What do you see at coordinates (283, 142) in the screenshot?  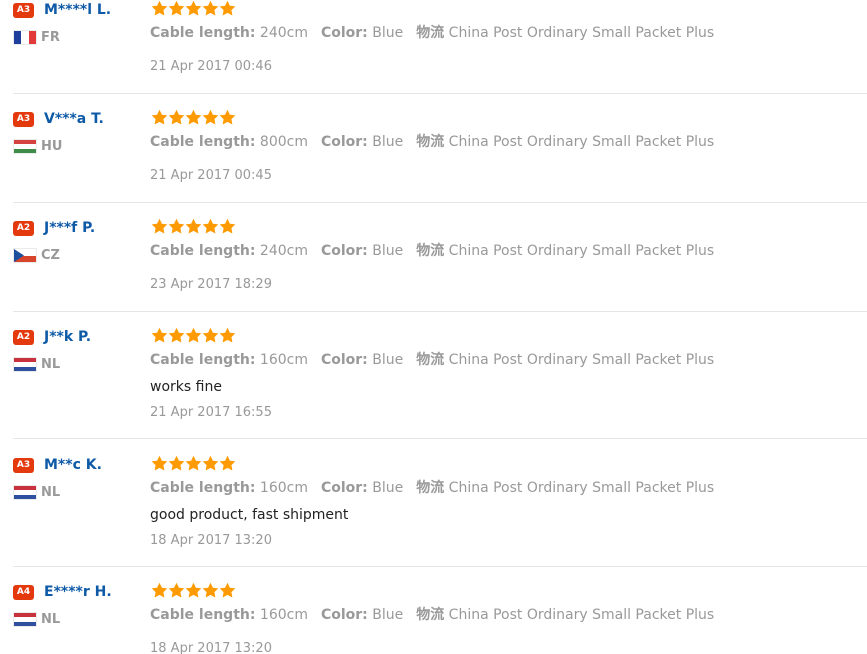 I see `prop-value: 800cm` at bounding box center [283, 142].